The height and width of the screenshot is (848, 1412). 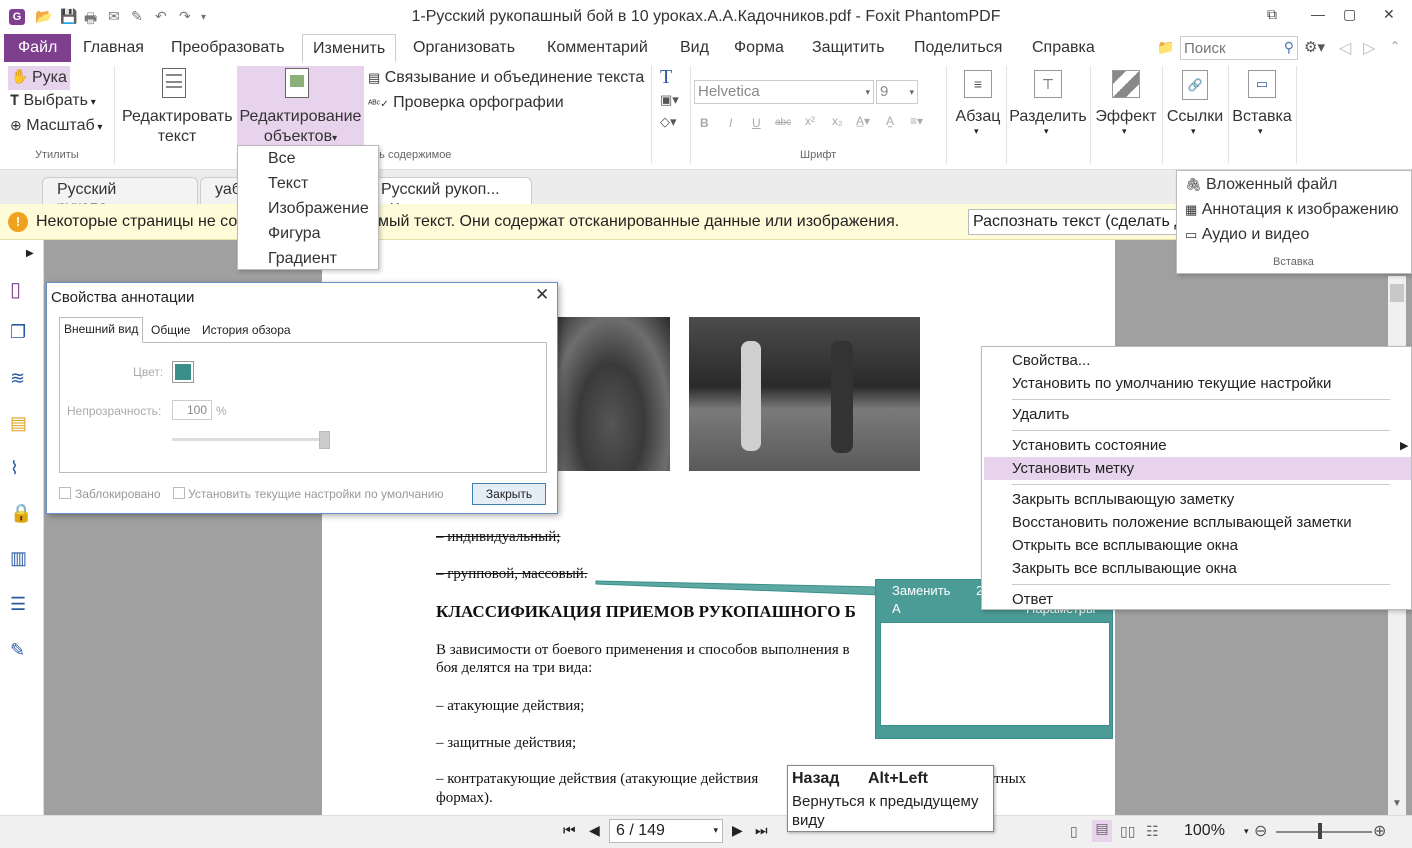 I want to click on continuous-icon: ▤, so click(x=1102, y=831).